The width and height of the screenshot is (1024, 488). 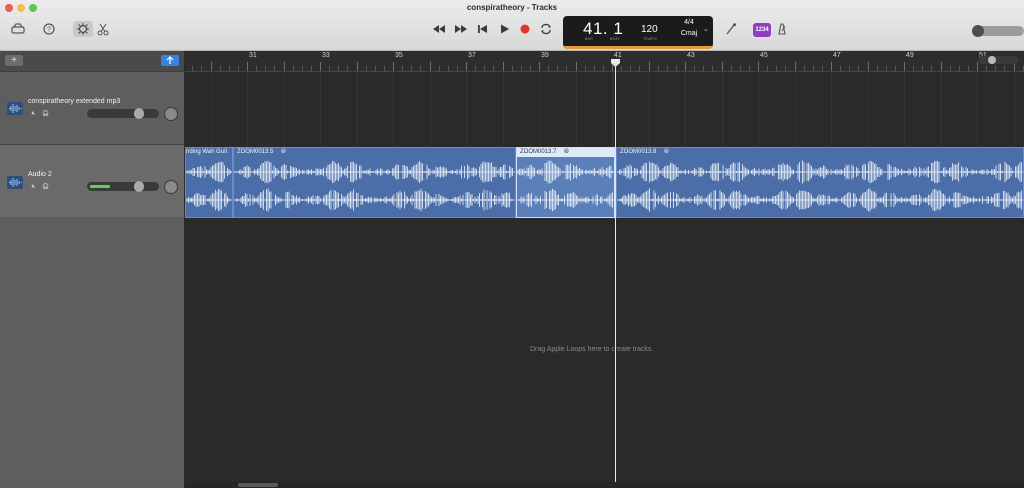 What do you see at coordinates (992, 60) in the screenshot?
I see `zoom-knob` at bounding box center [992, 60].